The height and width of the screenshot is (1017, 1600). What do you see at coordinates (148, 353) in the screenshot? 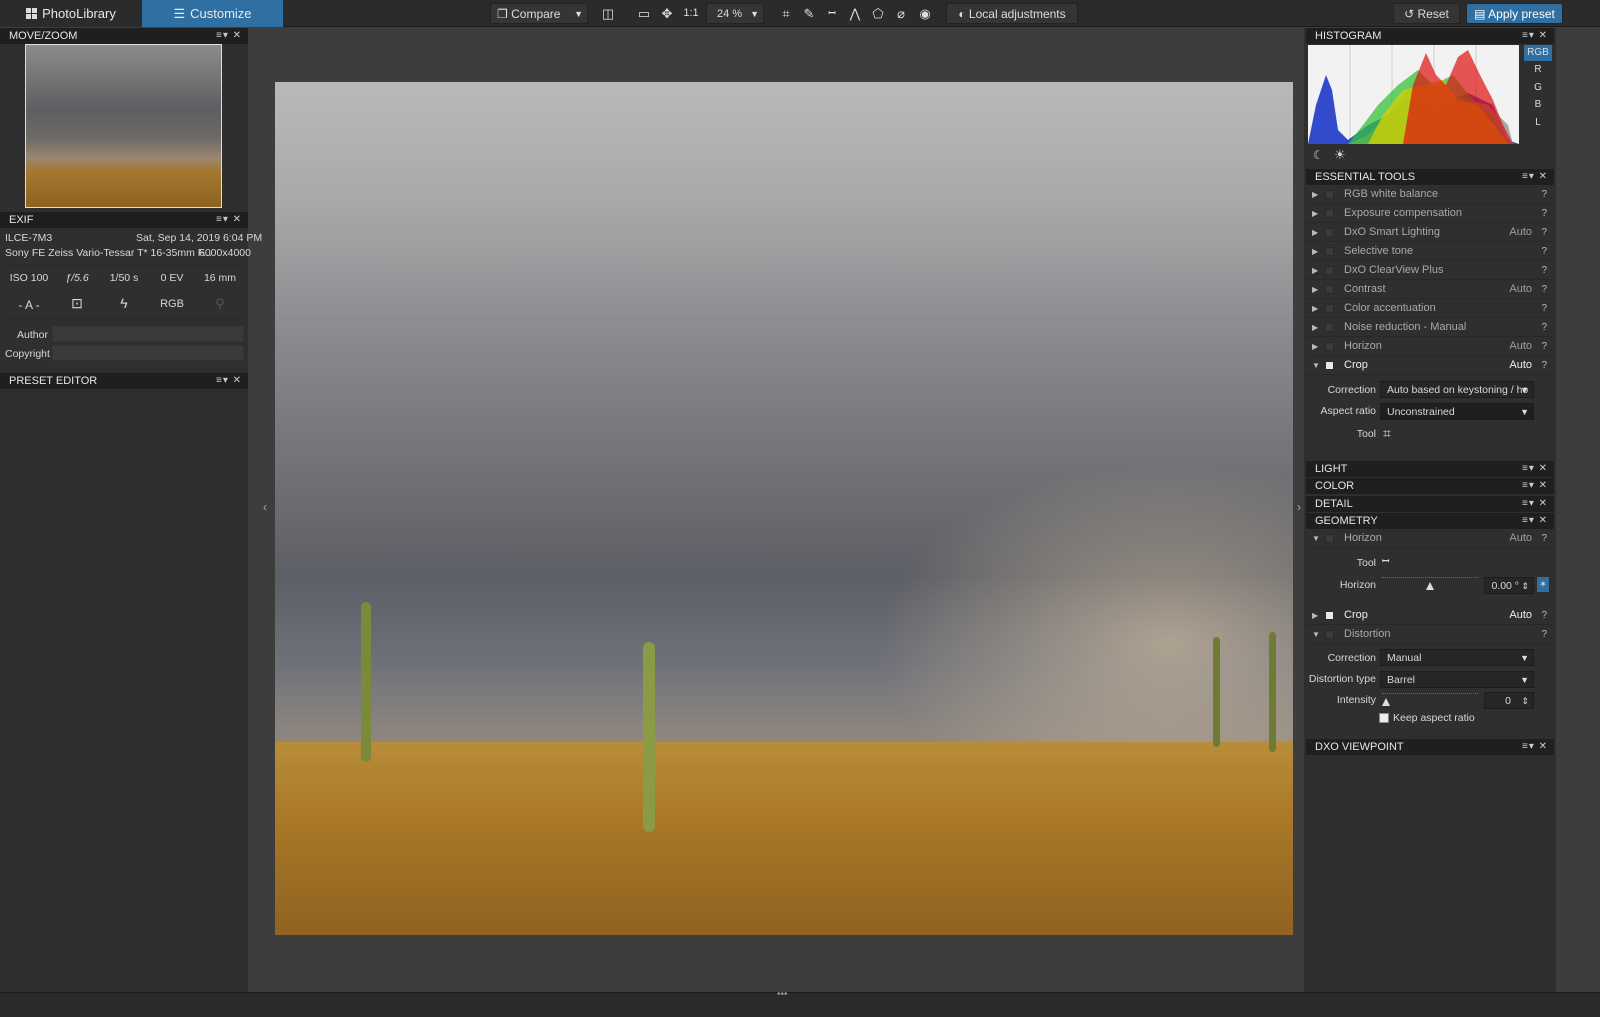
I see `copyright-field` at bounding box center [148, 353].